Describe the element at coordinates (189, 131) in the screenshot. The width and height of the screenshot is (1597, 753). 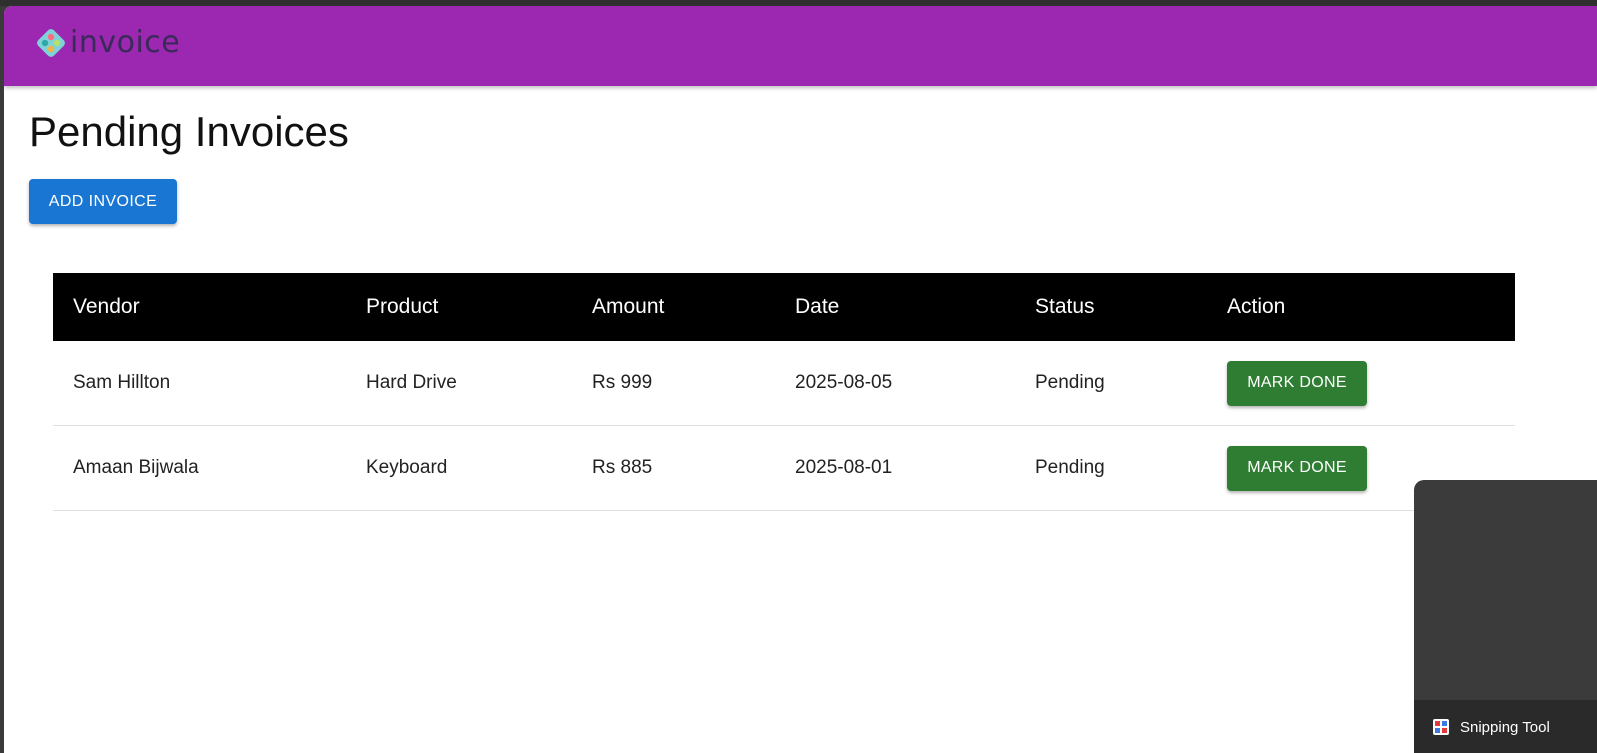
I see `page-title: Pending Invoices` at that location.